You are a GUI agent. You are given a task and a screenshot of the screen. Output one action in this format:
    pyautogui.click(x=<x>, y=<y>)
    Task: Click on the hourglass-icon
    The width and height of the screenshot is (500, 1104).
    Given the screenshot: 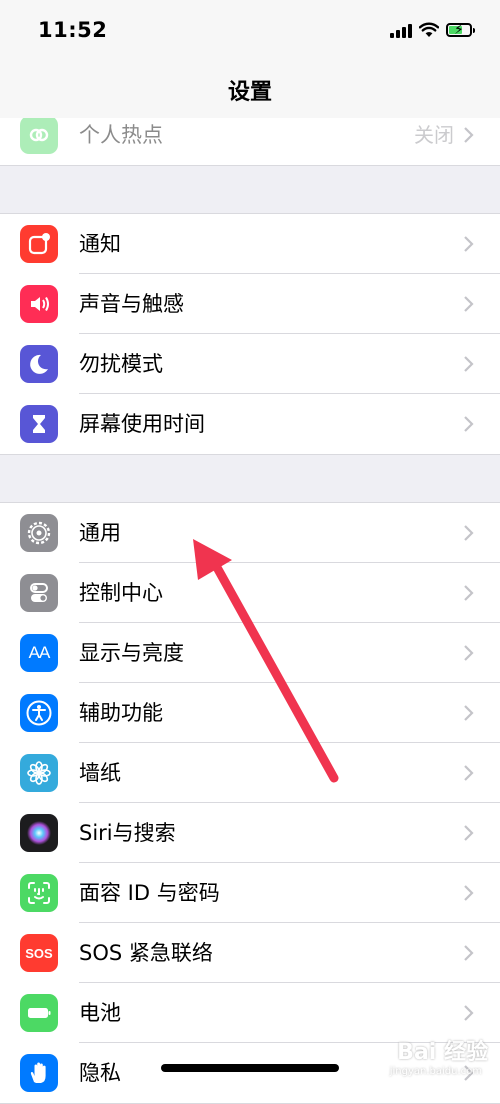 What is the action you would take?
    pyautogui.click(x=39, y=424)
    